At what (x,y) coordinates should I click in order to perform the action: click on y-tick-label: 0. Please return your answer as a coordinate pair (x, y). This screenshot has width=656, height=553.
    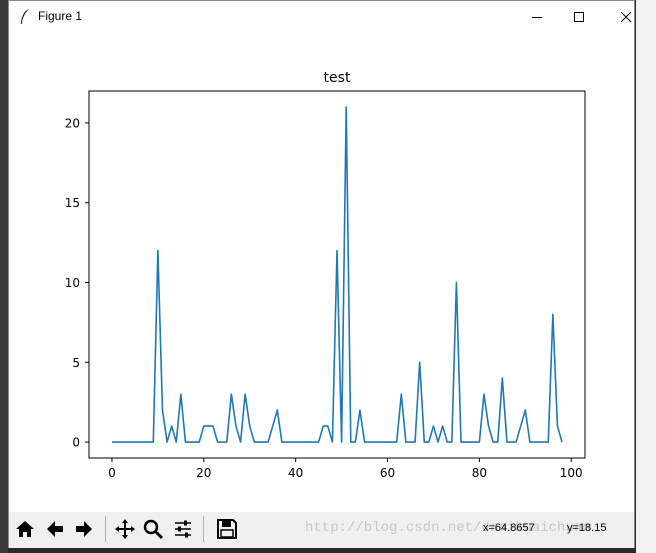
    Looking at the image, I should click on (76, 443).